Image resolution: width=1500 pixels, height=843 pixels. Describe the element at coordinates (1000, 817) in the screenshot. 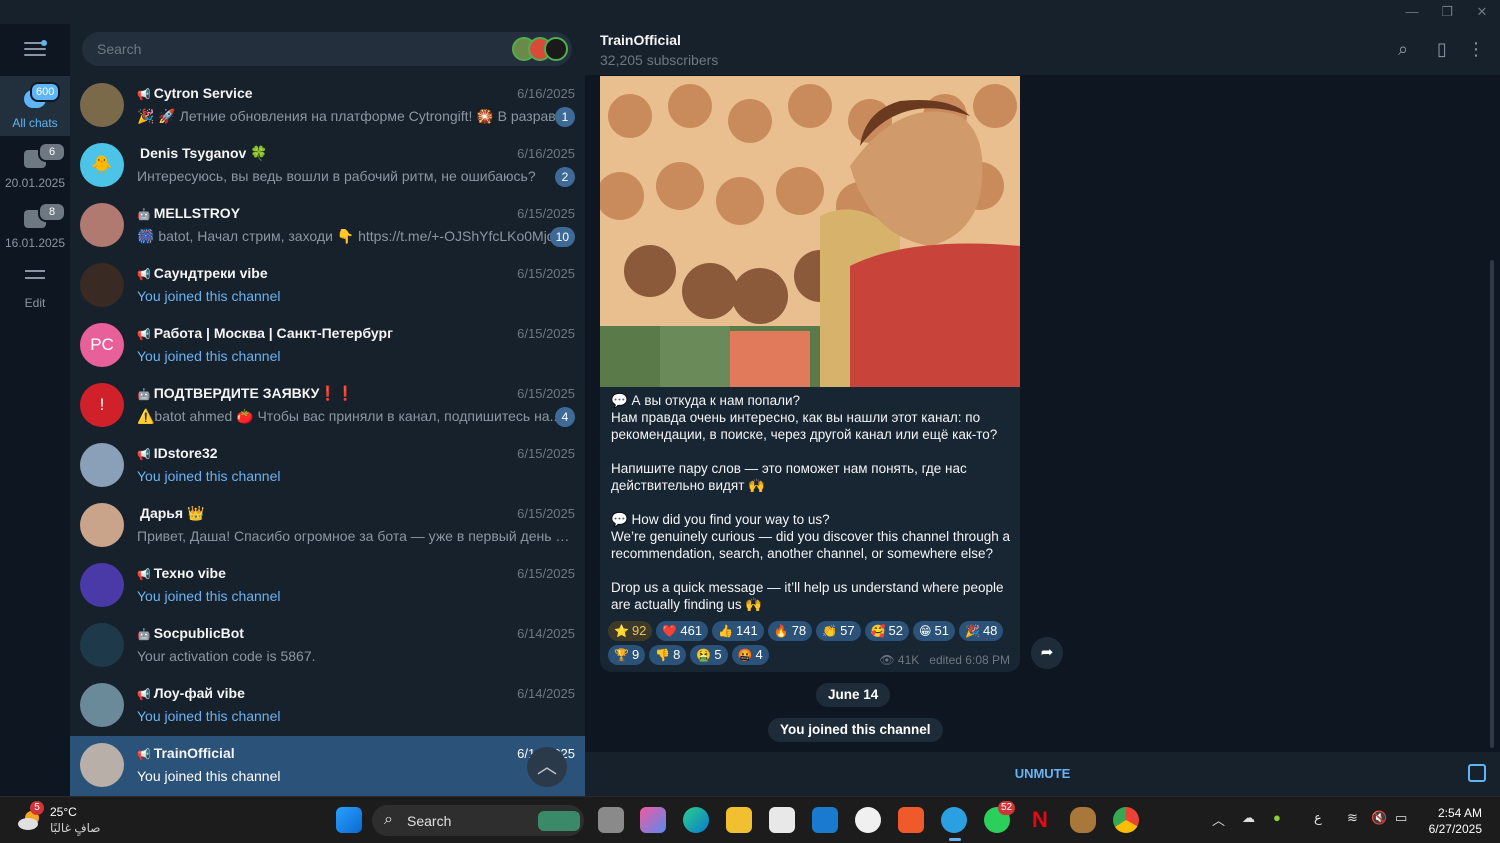

I see `whatsapp-icon: 52` at that location.